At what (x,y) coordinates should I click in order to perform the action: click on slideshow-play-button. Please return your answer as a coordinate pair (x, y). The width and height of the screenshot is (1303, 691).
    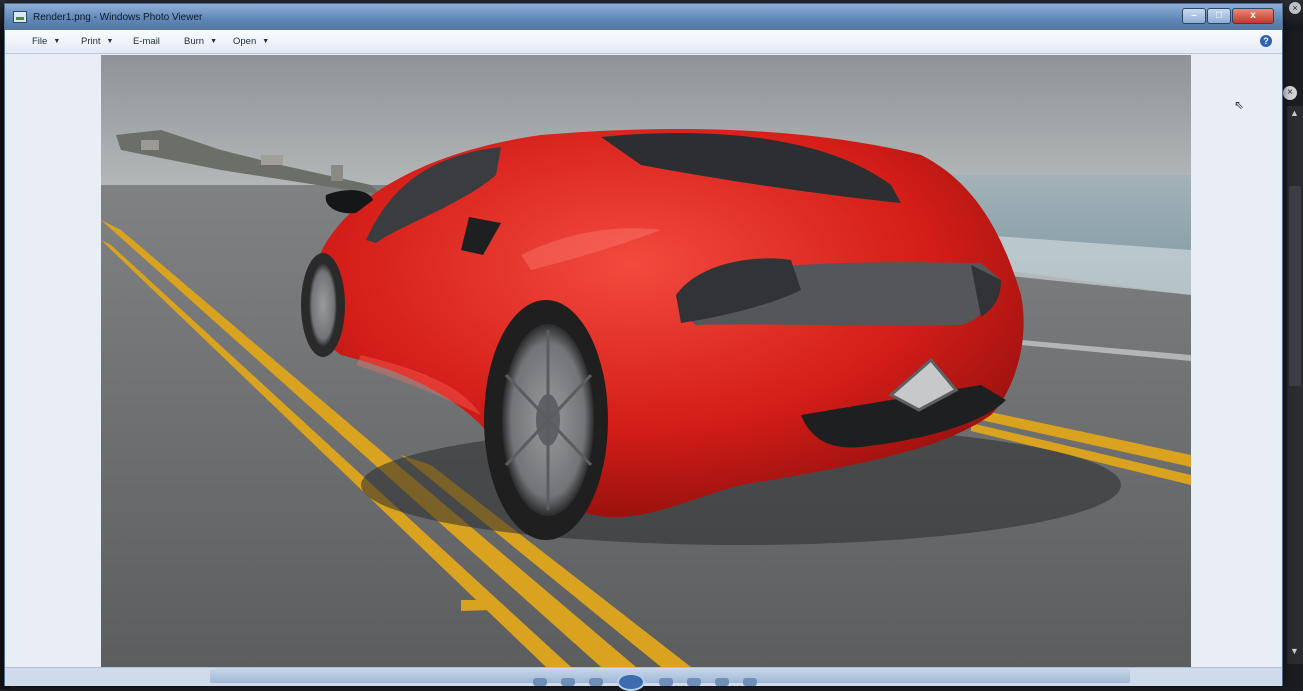
    Looking at the image, I should click on (631, 681).